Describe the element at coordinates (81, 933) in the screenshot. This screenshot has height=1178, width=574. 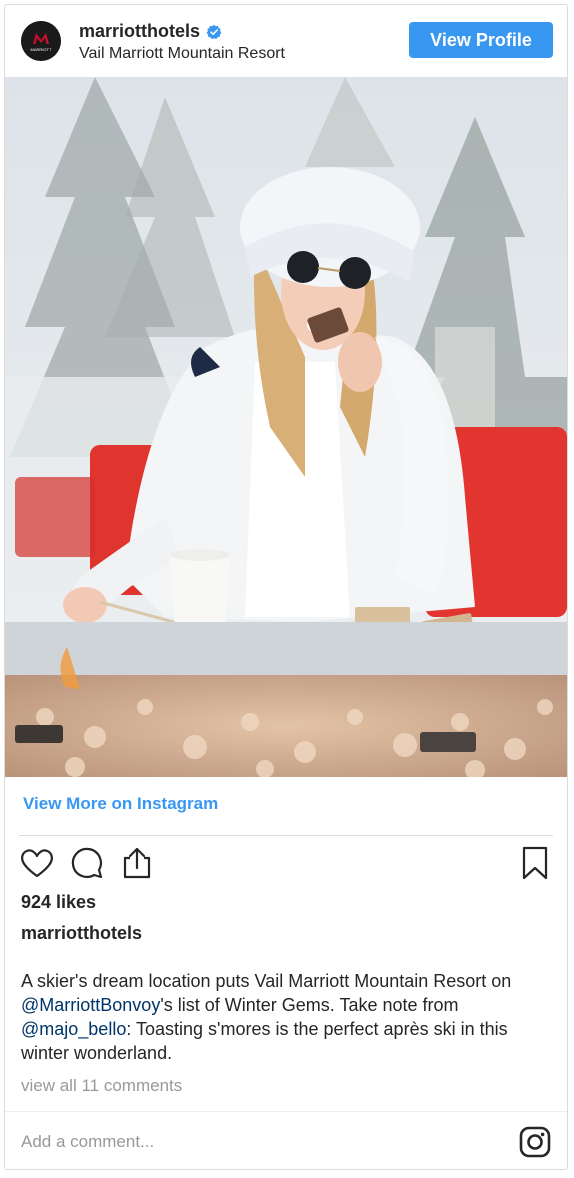
I see `caption-username: marriotthotels` at that location.